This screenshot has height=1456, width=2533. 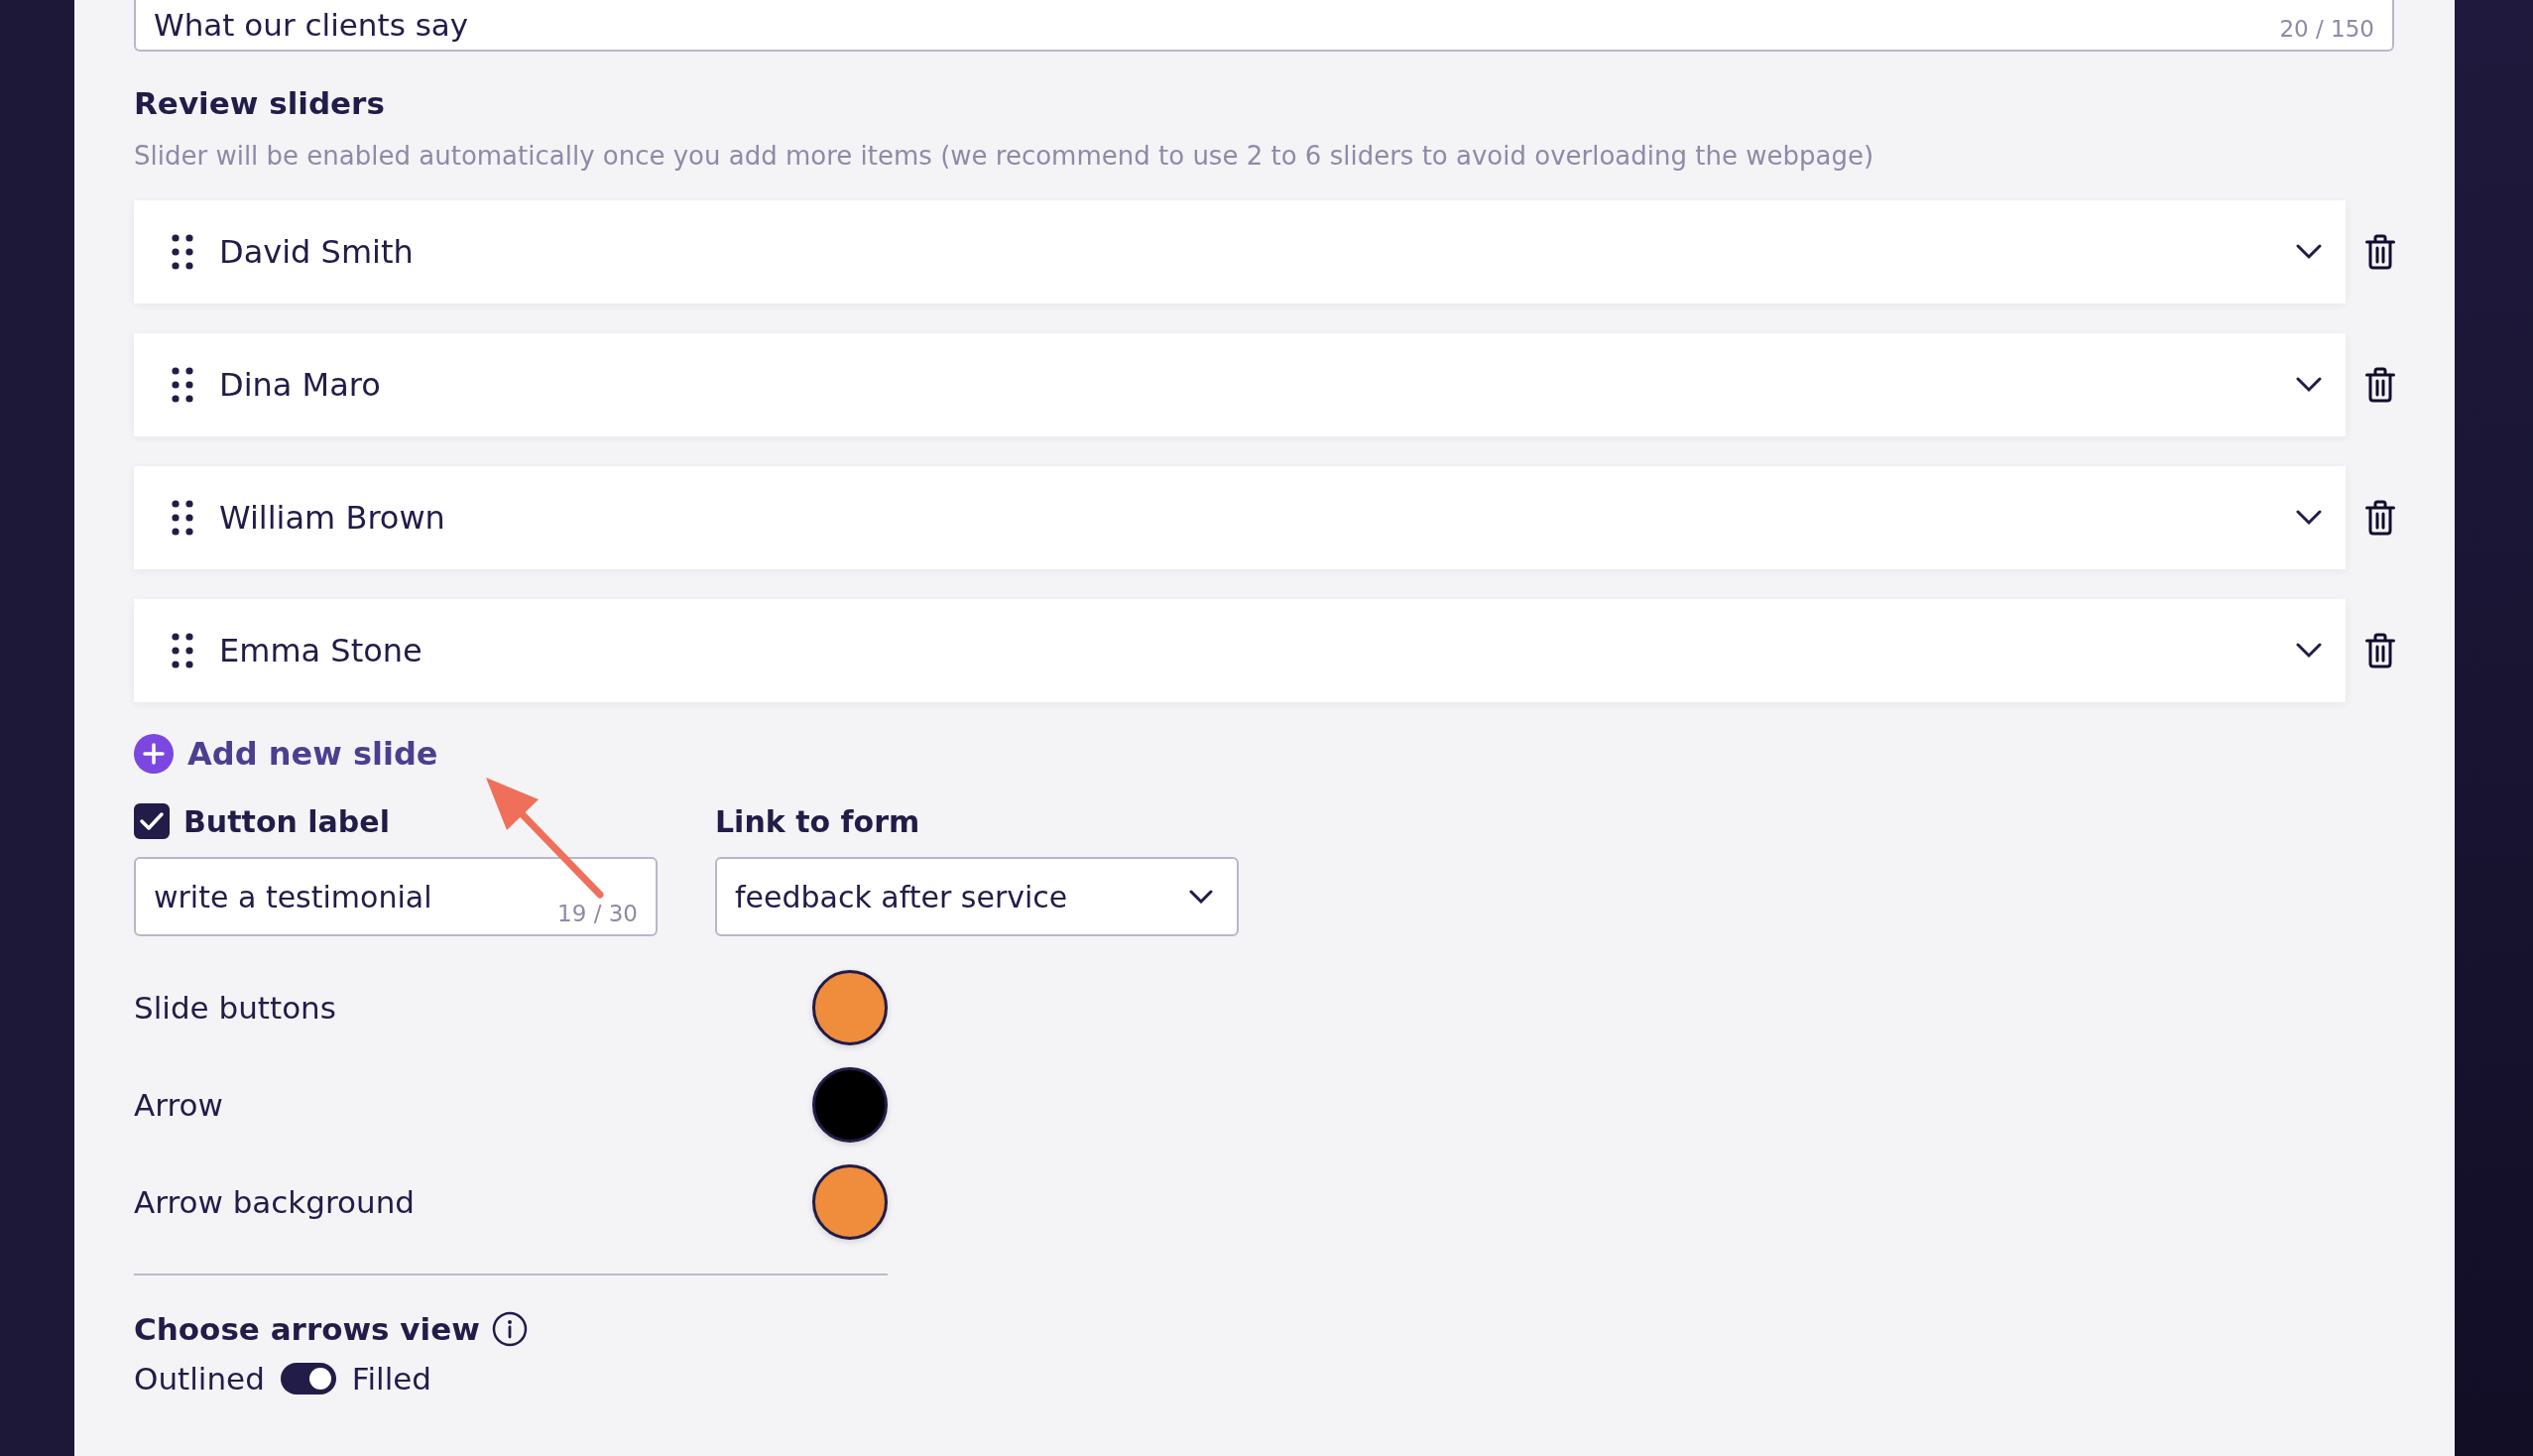 I want to click on toggle-switch, so click(x=308, y=1379).